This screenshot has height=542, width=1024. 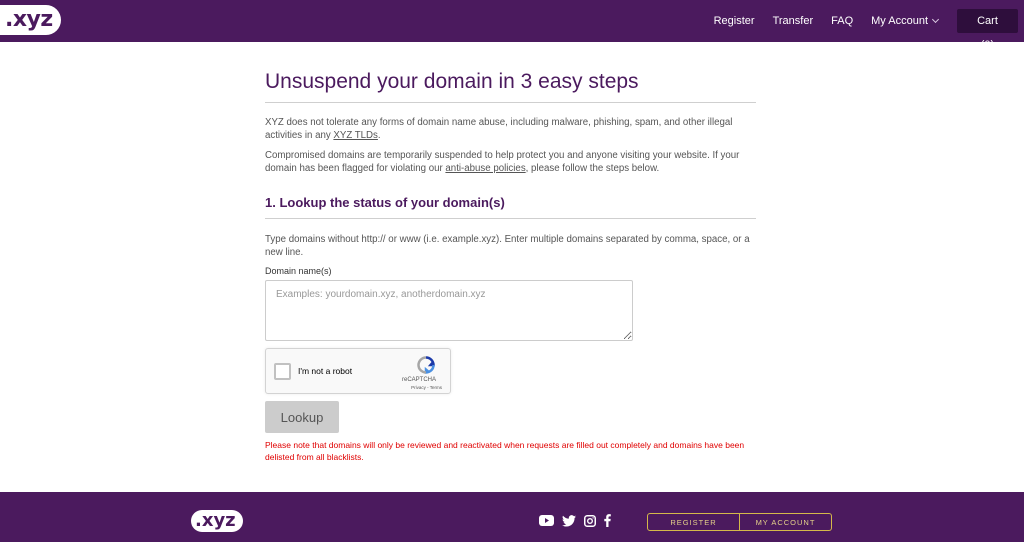 What do you see at coordinates (217, 521) in the screenshot?
I see `footer-xyz-logo: .xyz` at bounding box center [217, 521].